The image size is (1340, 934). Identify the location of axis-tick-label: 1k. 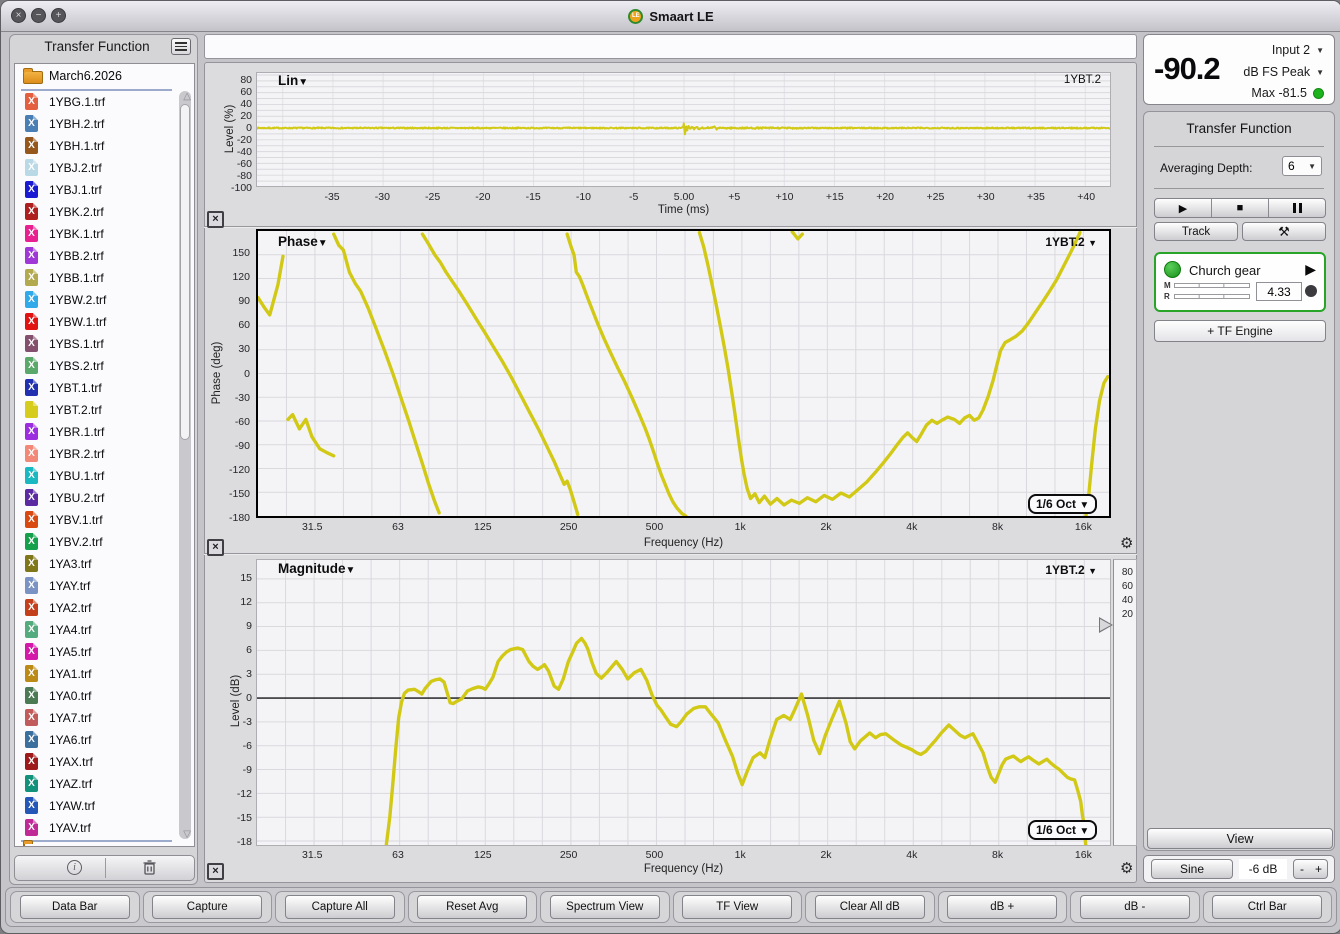
(740, 527).